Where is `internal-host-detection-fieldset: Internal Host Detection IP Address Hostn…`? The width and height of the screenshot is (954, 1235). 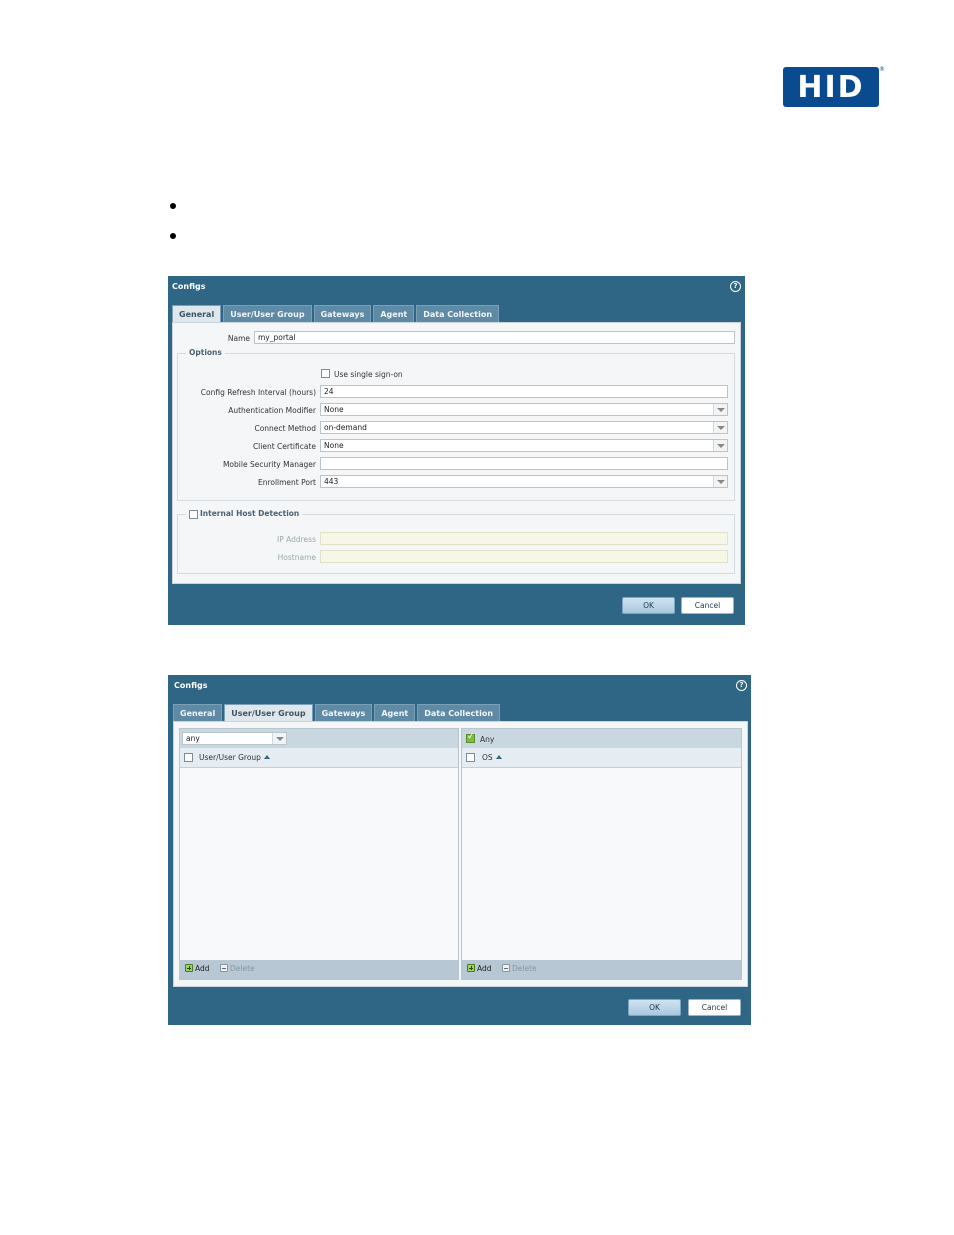
internal-host-detection-fieldset: Internal Host Detection IP Address Hostn… is located at coordinates (456, 541).